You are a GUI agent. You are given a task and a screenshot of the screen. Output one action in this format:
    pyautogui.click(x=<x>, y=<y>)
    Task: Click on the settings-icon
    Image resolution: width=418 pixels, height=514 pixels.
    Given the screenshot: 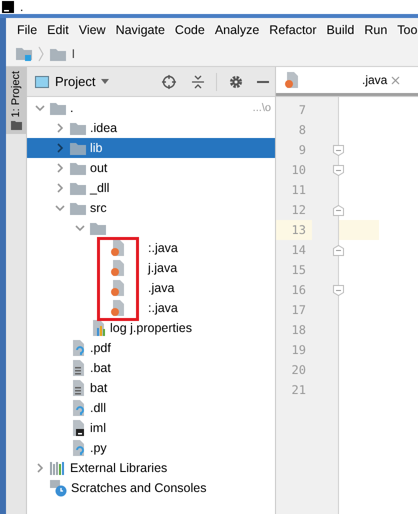 What is the action you would take?
    pyautogui.click(x=236, y=81)
    